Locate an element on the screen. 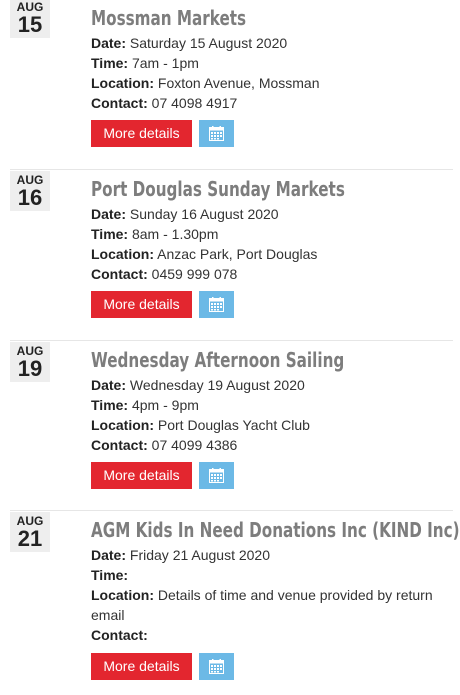 Image resolution: width=460 pixels, height=695 pixels. date-value: Saturday 15 August 2020 is located at coordinates (208, 43).